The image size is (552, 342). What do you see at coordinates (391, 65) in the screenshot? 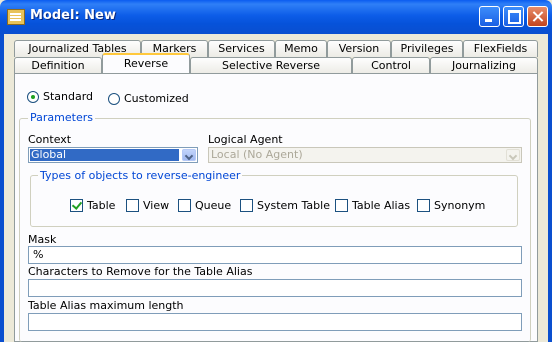
I see `tab-control: Control` at bounding box center [391, 65].